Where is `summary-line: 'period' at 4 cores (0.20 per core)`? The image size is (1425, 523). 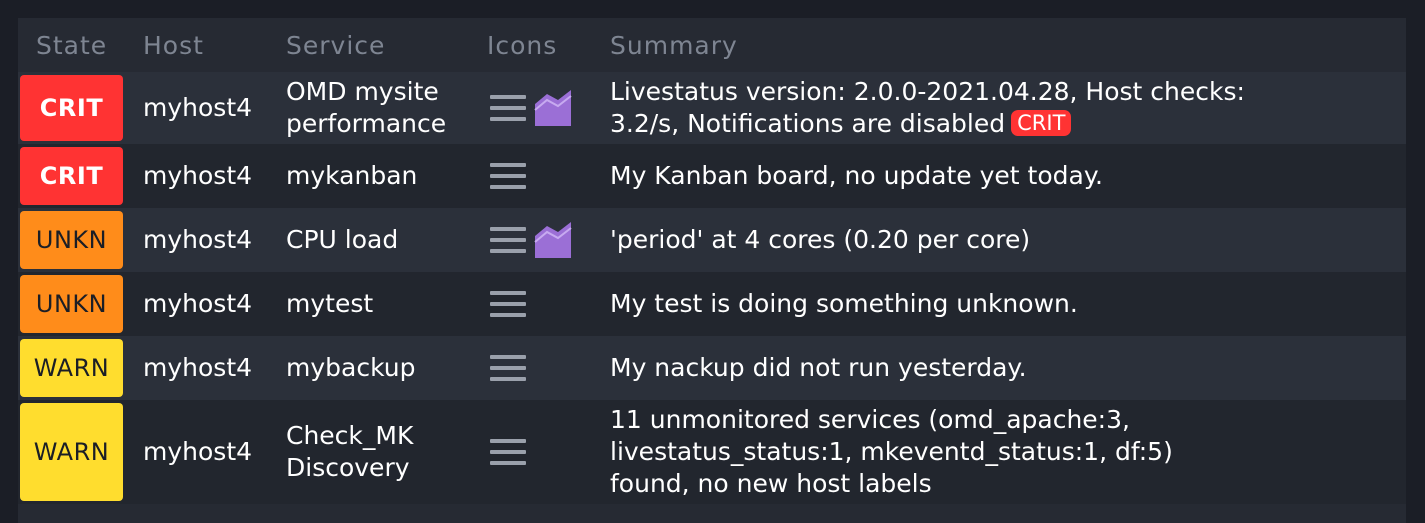 summary-line: 'period' at 4 cores (0.20 per core) is located at coordinates (820, 240).